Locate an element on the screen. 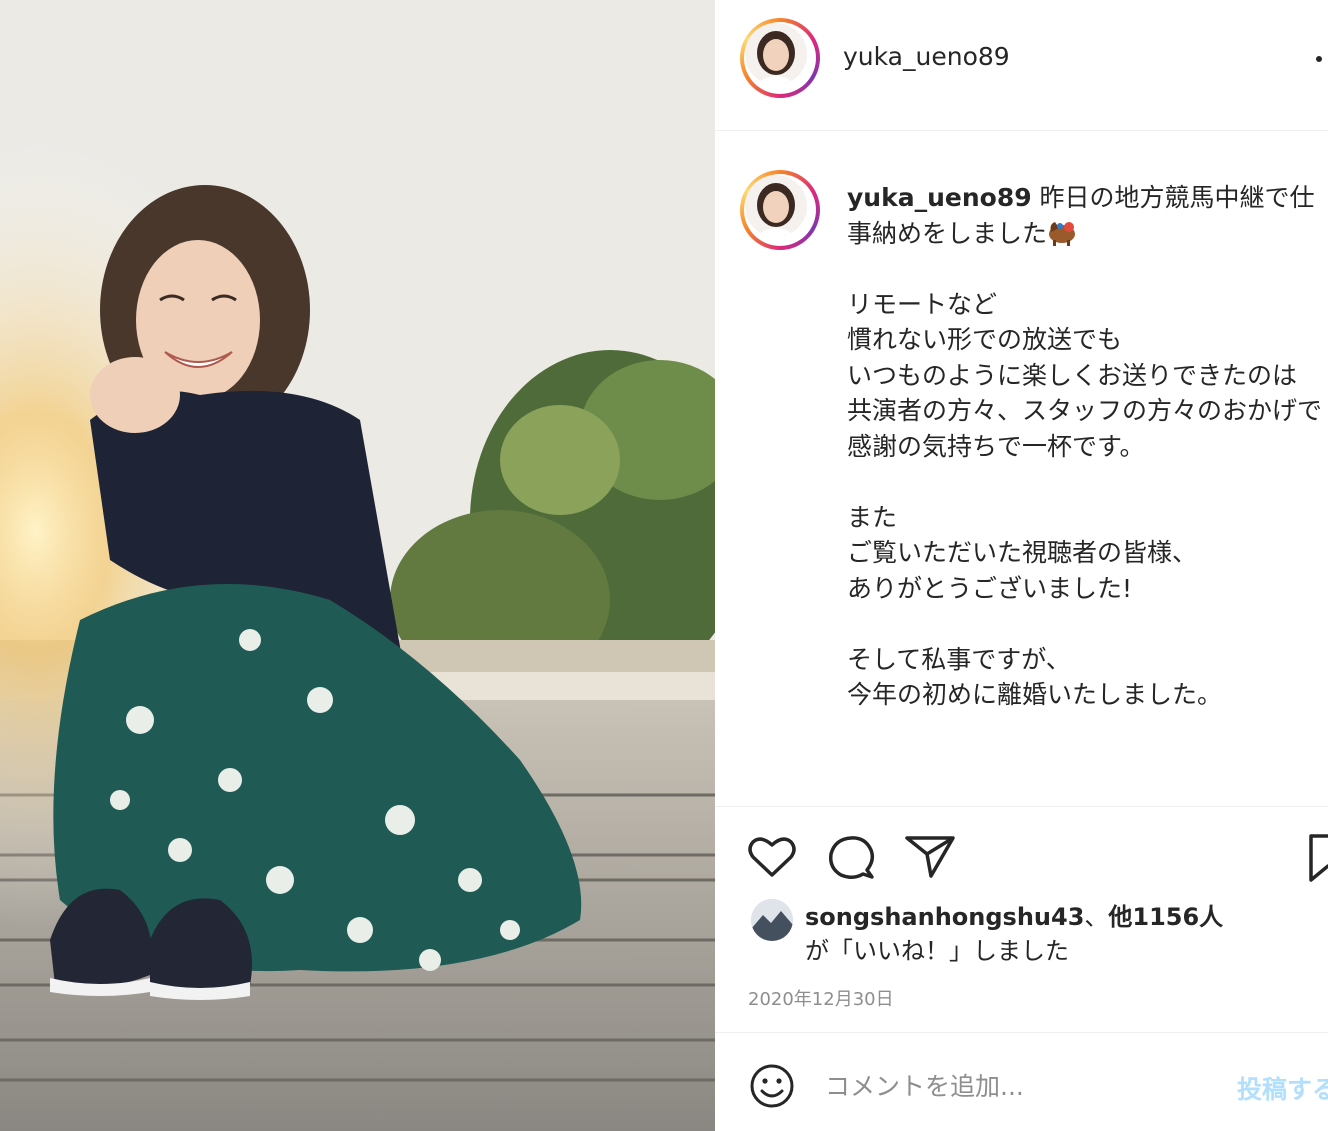 This screenshot has width=1328, height=1131. likes-others: 他1156人 is located at coordinates (1165, 917).